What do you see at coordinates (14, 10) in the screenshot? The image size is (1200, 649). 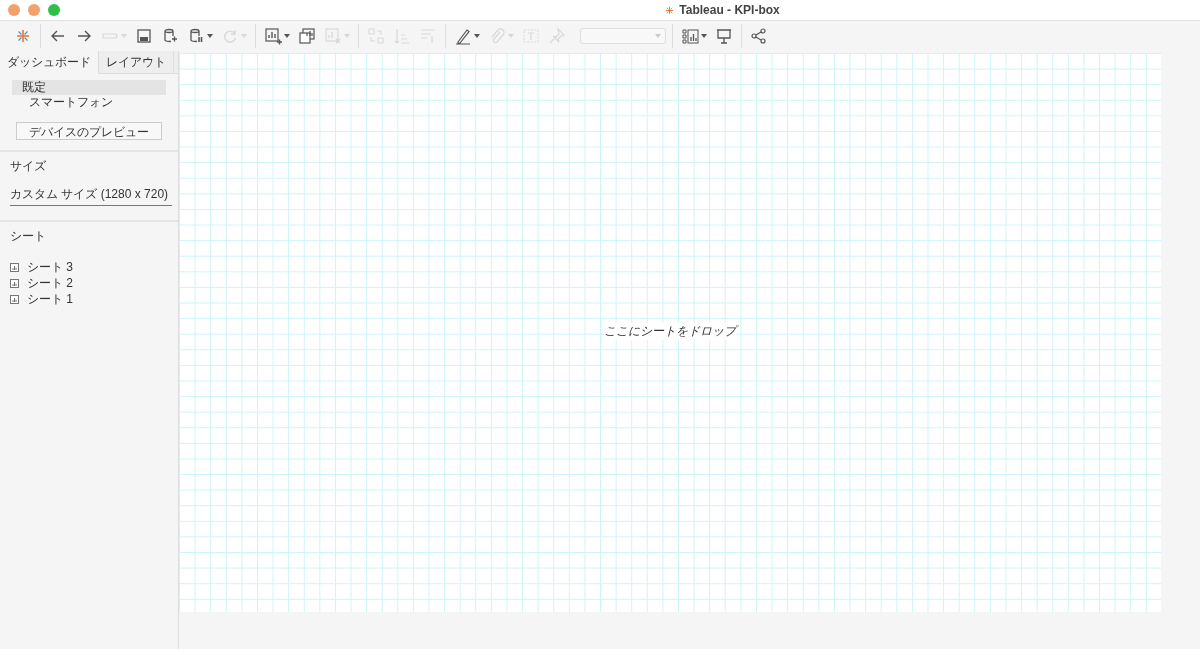 I see `close-button` at bounding box center [14, 10].